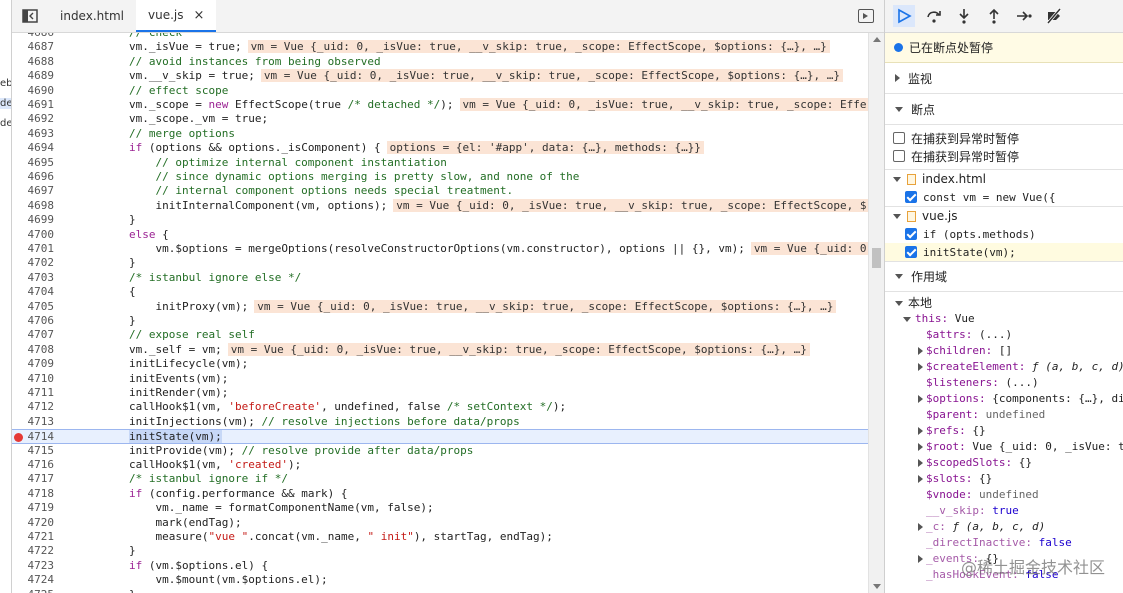 This screenshot has height=593, width=1123. Describe the element at coordinates (1004, 215) in the screenshot. I see `breakpoint-file-row: vue.js` at that location.